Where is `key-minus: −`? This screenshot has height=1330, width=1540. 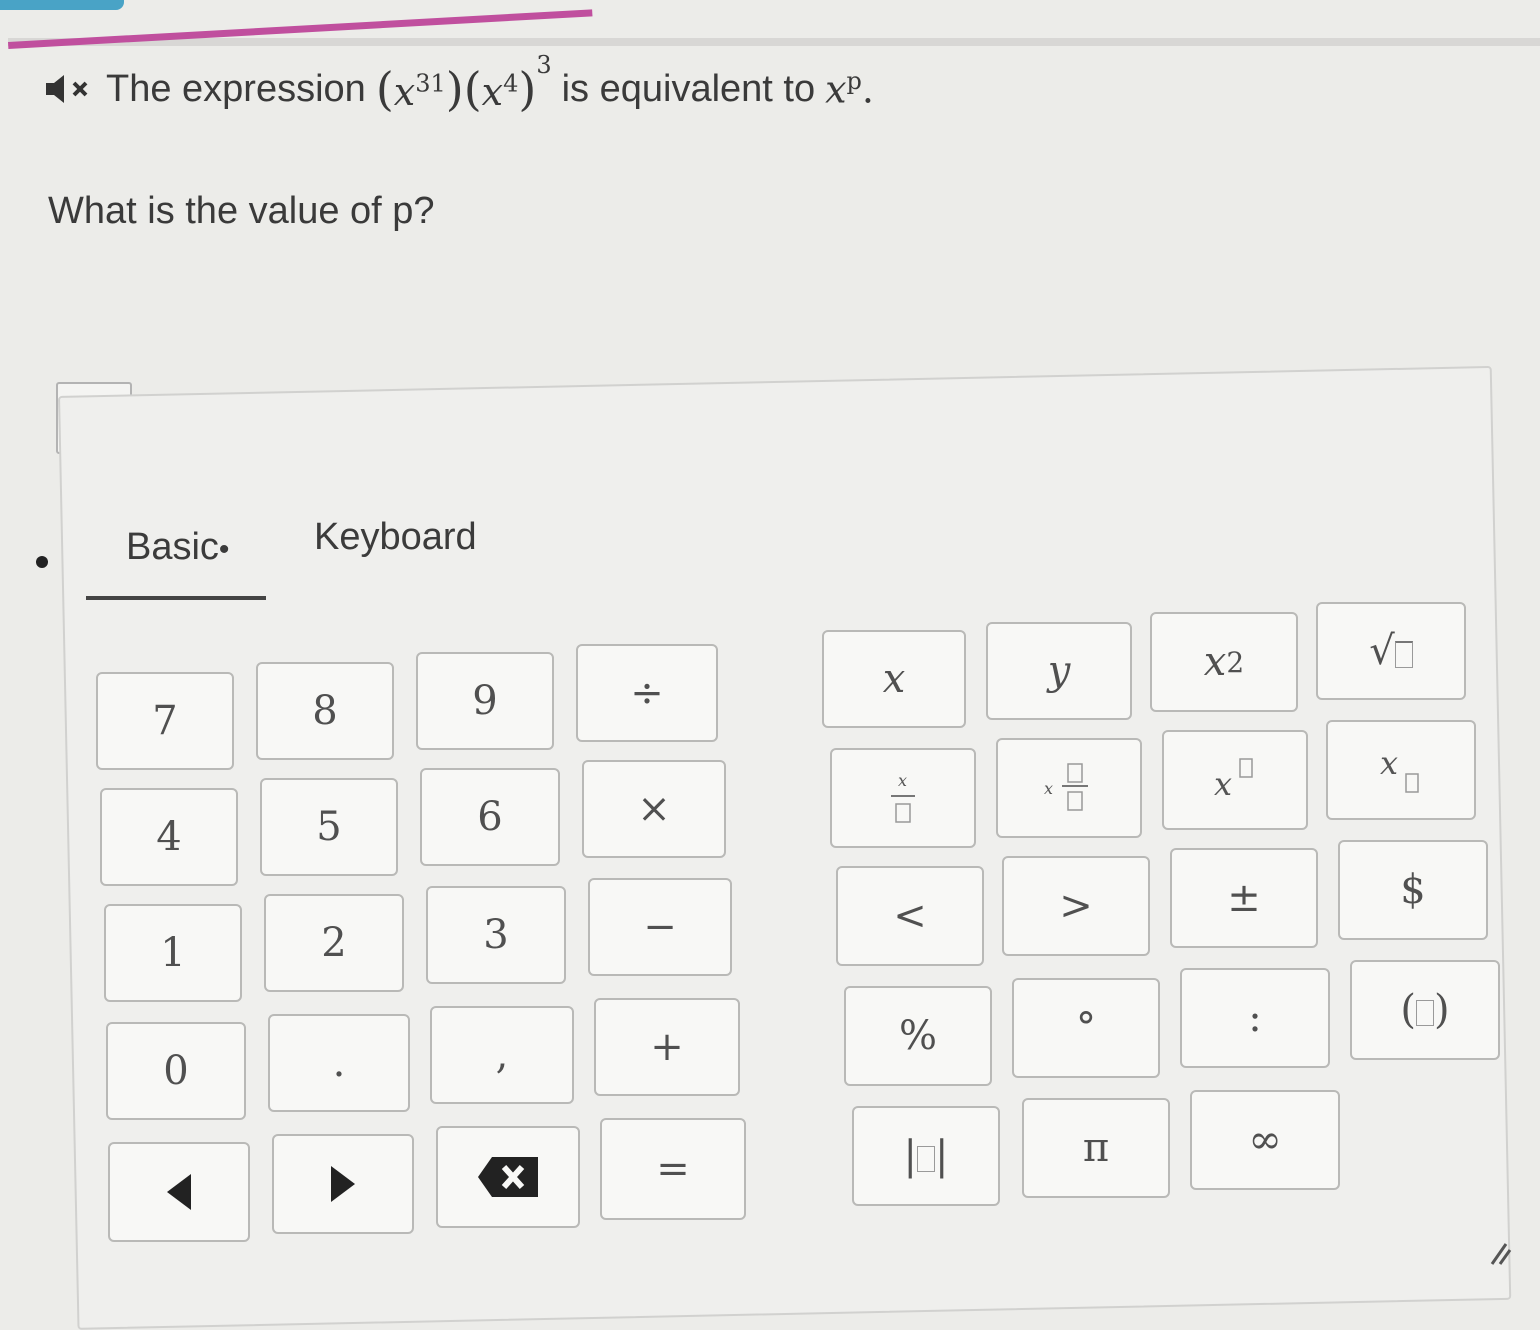 key-minus: − is located at coordinates (660, 927).